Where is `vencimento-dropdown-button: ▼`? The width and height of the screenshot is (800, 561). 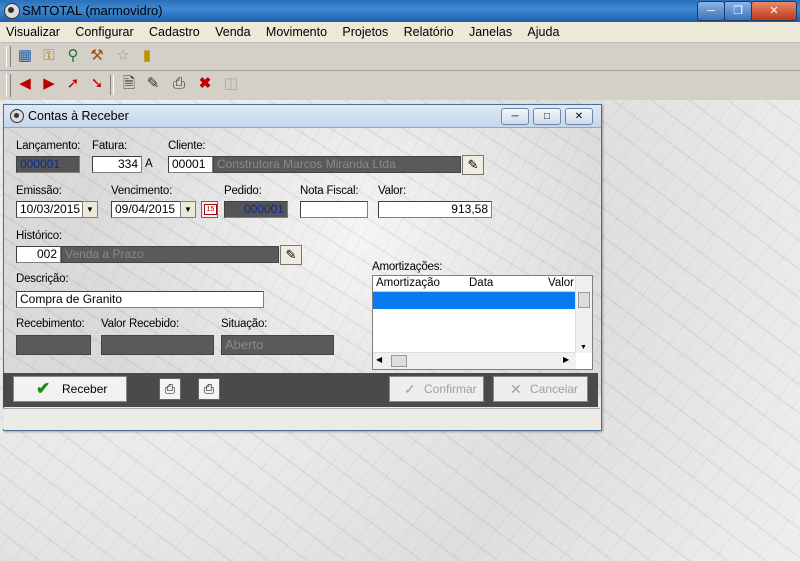
vencimento-dropdown-button: ▼ is located at coordinates (188, 209).